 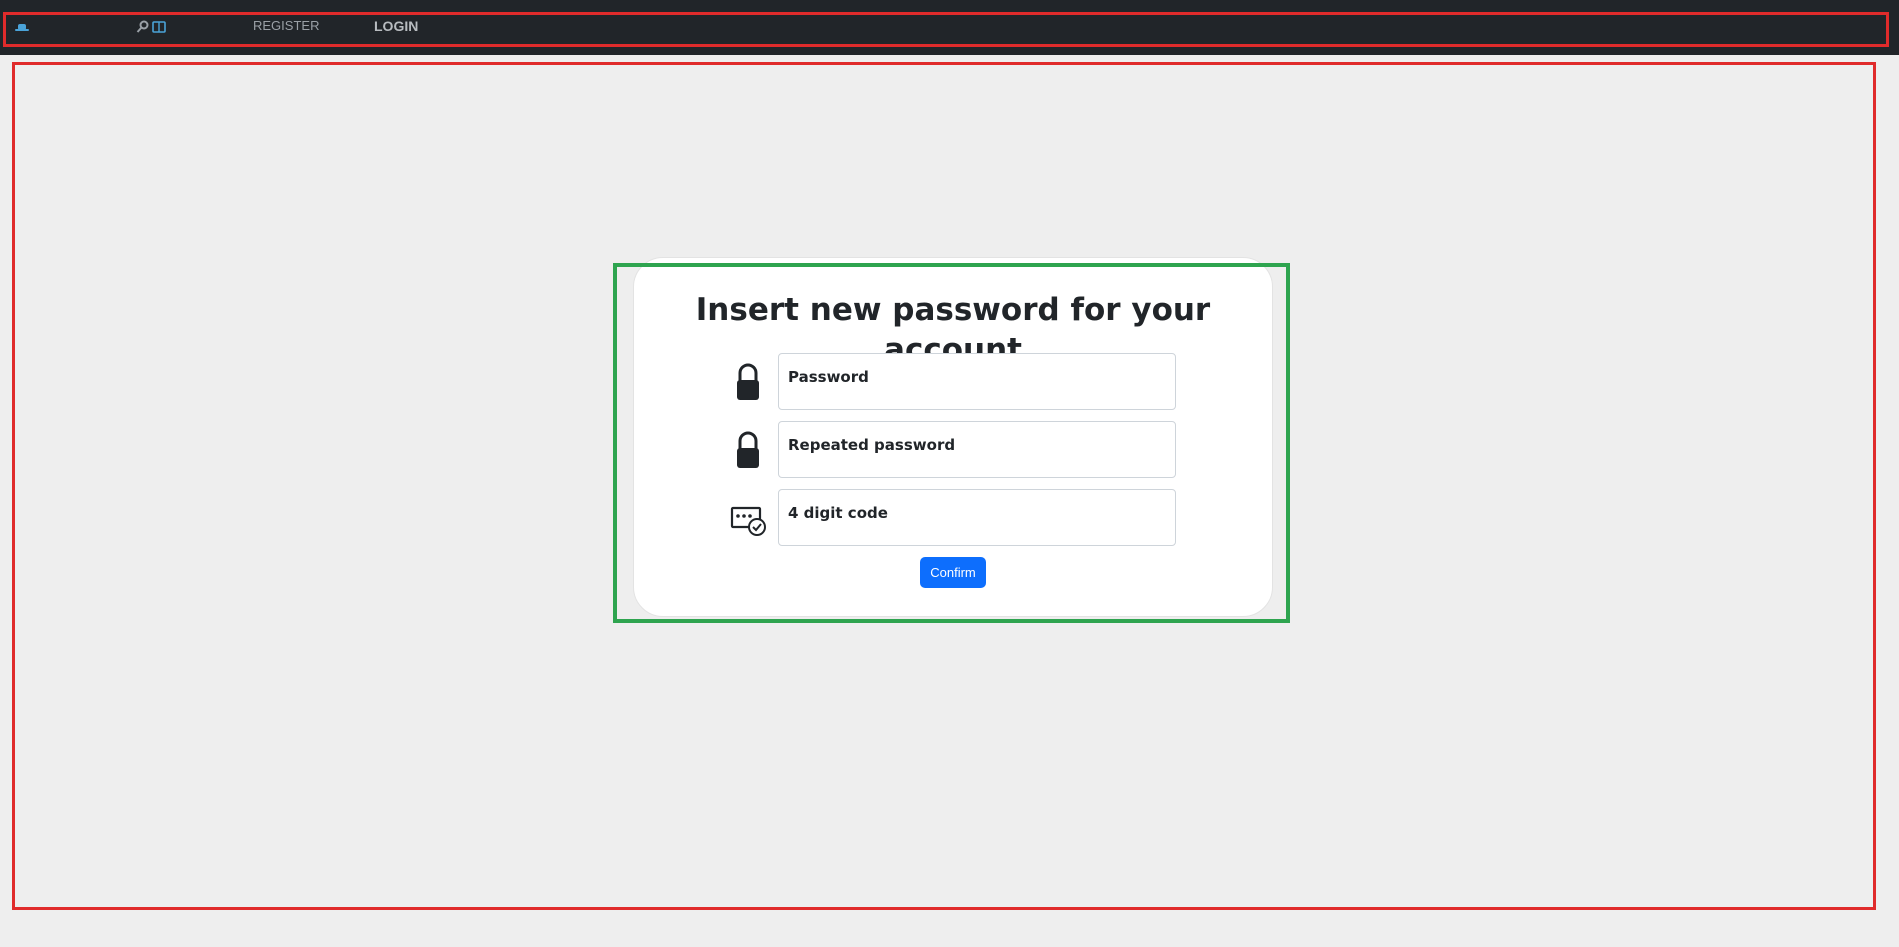 I want to click on login-link: LOGIN, so click(x=396, y=26).